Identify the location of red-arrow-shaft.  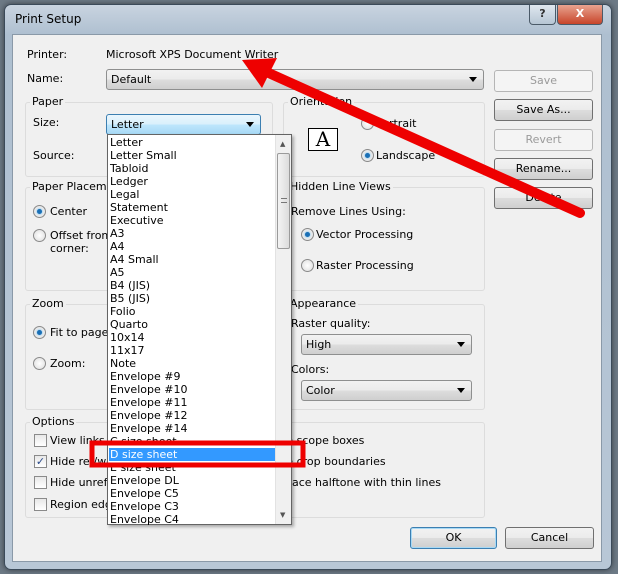
(421, 141).